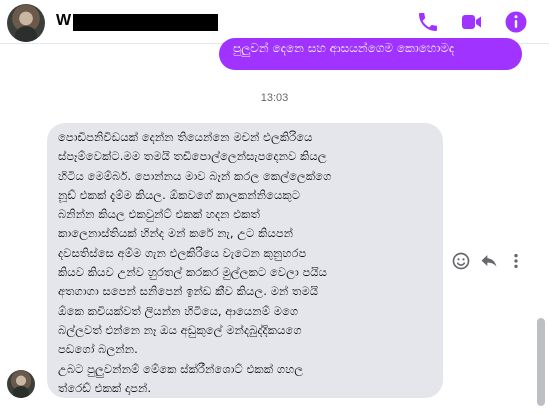 This screenshot has width=549, height=414. Describe the element at coordinates (274, 98) in the screenshot. I see `message-timestamp: 13:03` at that location.